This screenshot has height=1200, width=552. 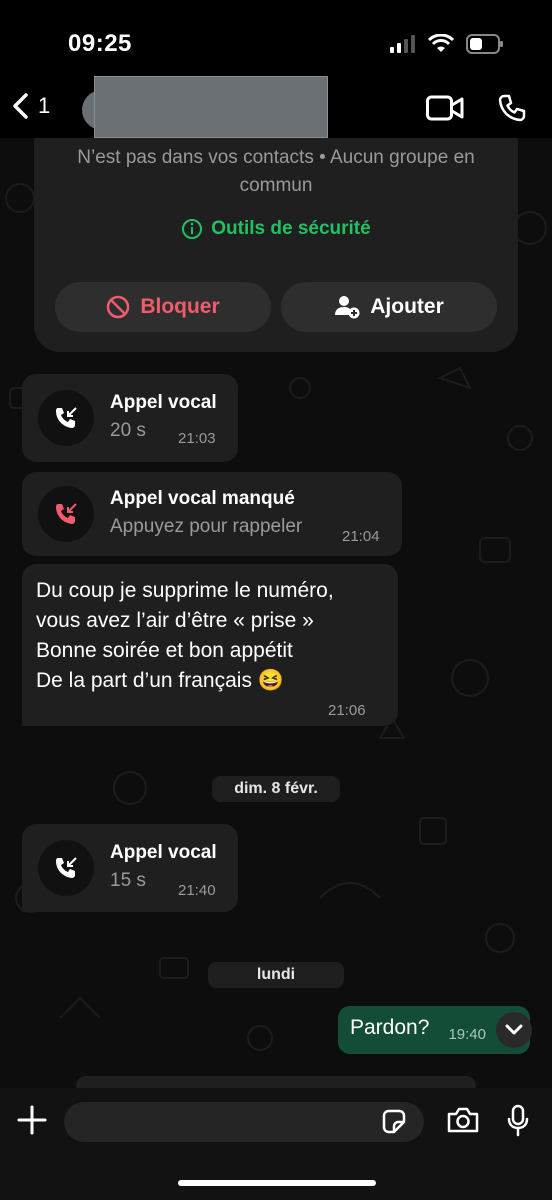 What do you see at coordinates (276, 975) in the screenshot?
I see `date-separator: lundi` at bounding box center [276, 975].